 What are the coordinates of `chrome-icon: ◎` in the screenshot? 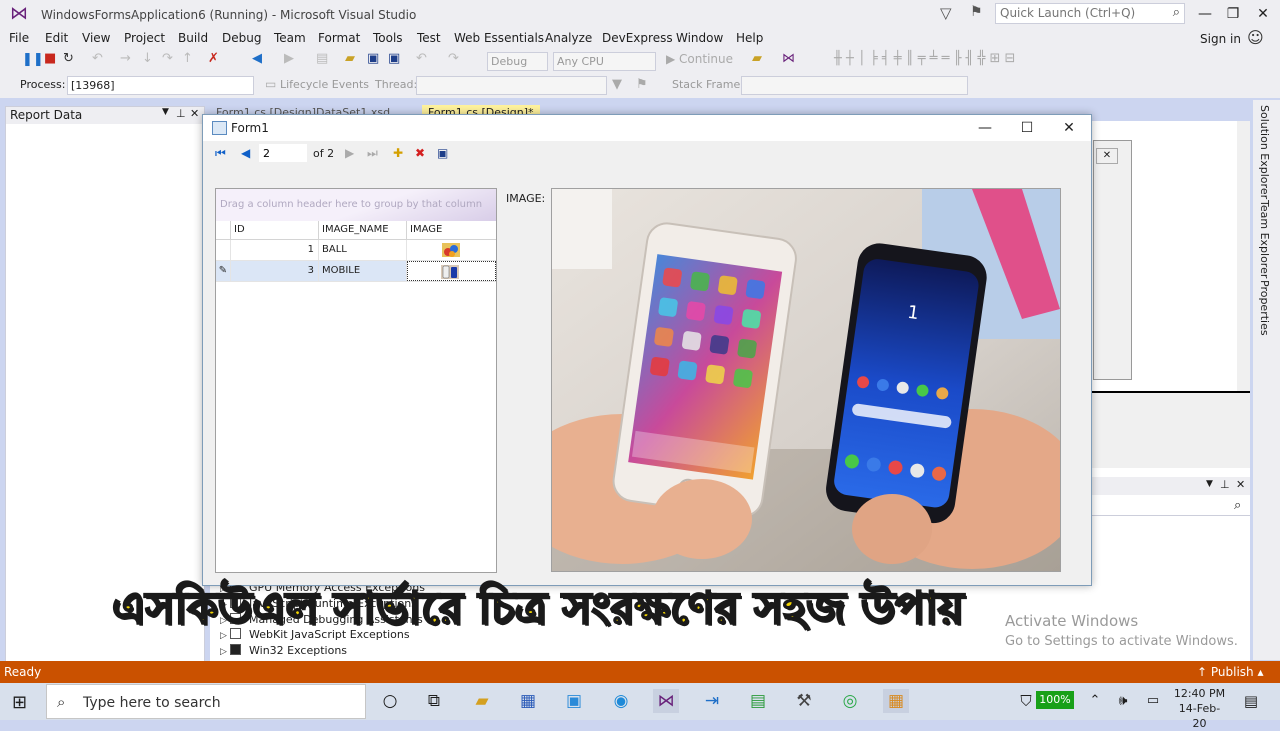 It's located at (850, 701).